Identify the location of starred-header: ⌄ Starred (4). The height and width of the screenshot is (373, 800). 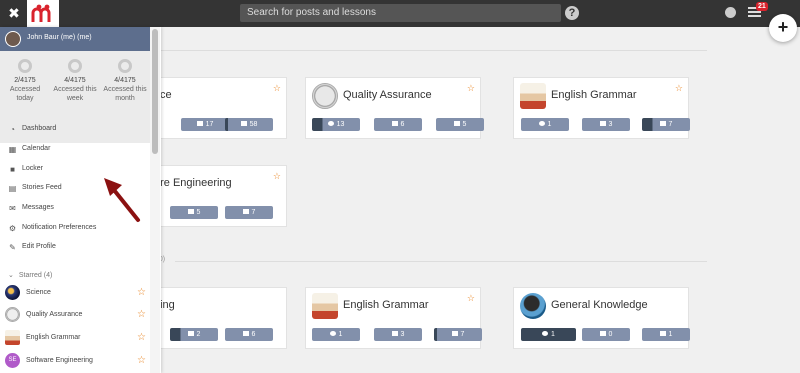
(30, 275).